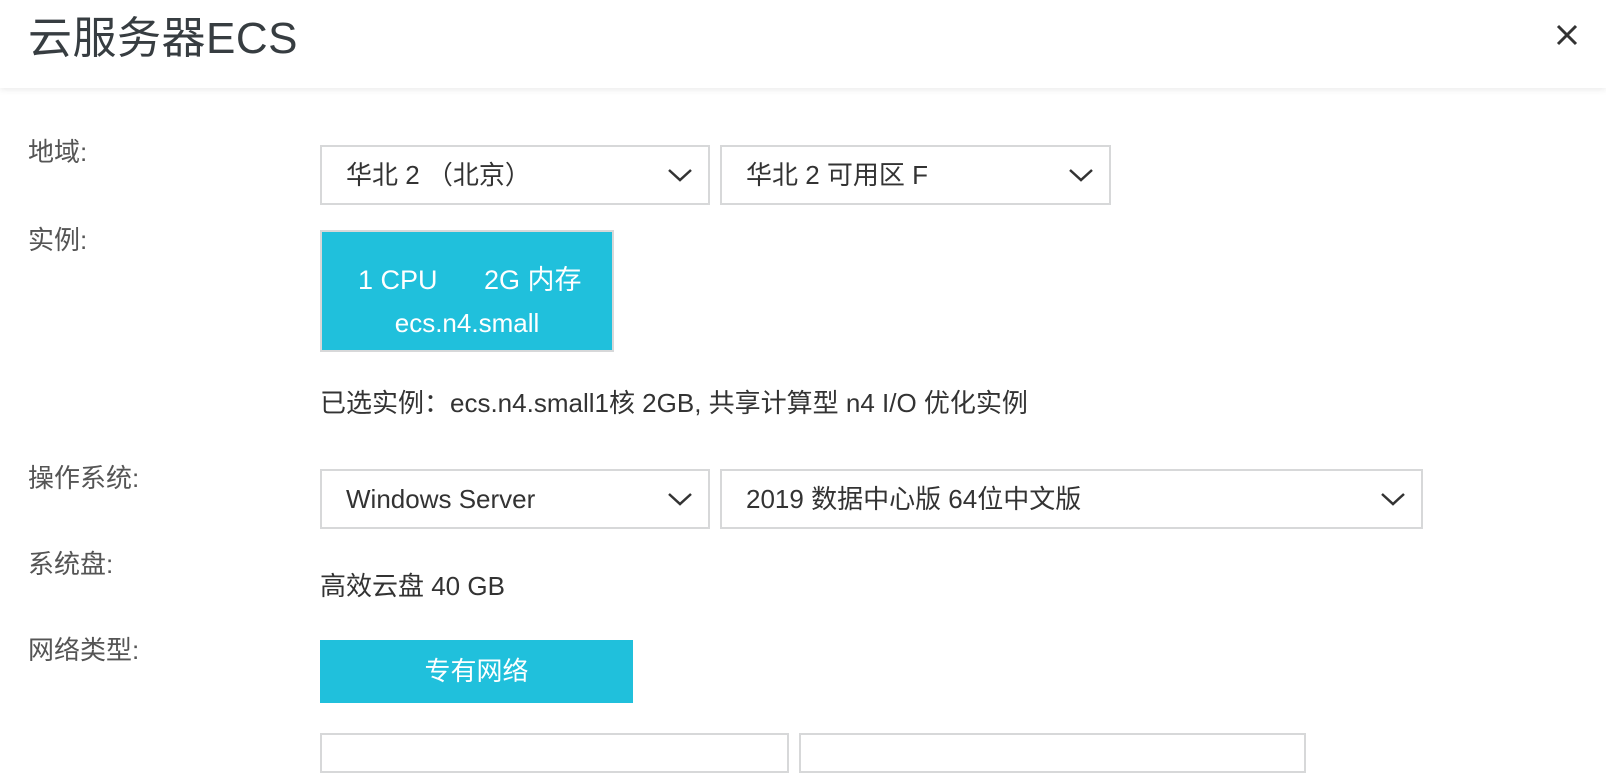 This screenshot has height=773, width=1606. Describe the element at coordinates (412, 586) in the screenshot. I see `disk-value: 高效云盘 40 GB` at that location.